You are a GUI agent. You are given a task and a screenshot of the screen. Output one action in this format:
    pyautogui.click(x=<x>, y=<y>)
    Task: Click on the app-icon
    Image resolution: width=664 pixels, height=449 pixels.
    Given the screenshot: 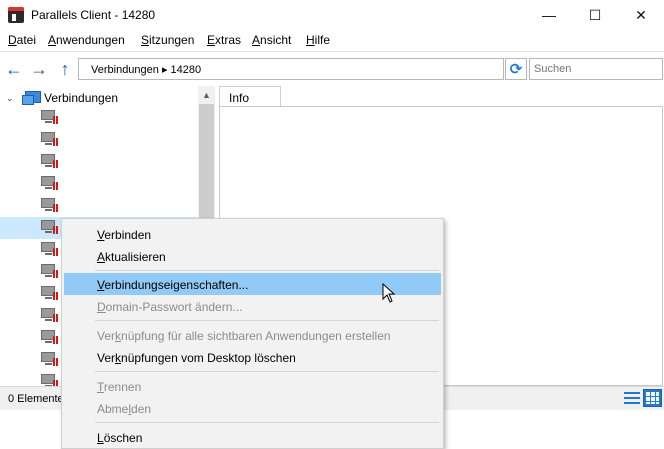 What is the action you would take?
    pyautogui.click(x=16, y=15)
    